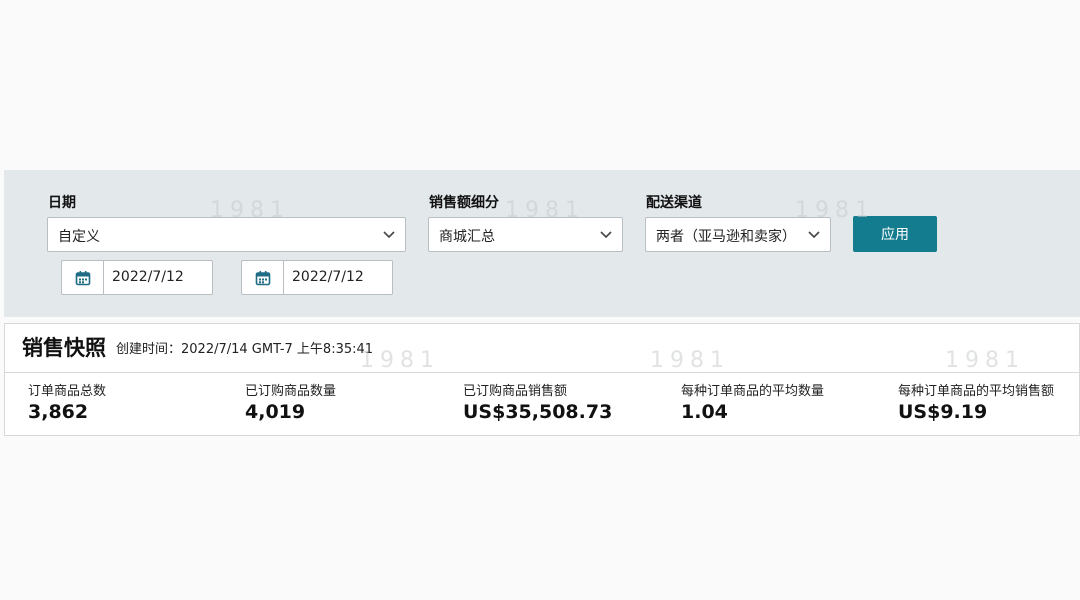 This screenshot has height=600, width=1080. Describe the element at coordinates (752, 401) in the screenshot. I see `metric-avg-units-per-order-item: 每种订单商品的平均数量 1.04` at that location.